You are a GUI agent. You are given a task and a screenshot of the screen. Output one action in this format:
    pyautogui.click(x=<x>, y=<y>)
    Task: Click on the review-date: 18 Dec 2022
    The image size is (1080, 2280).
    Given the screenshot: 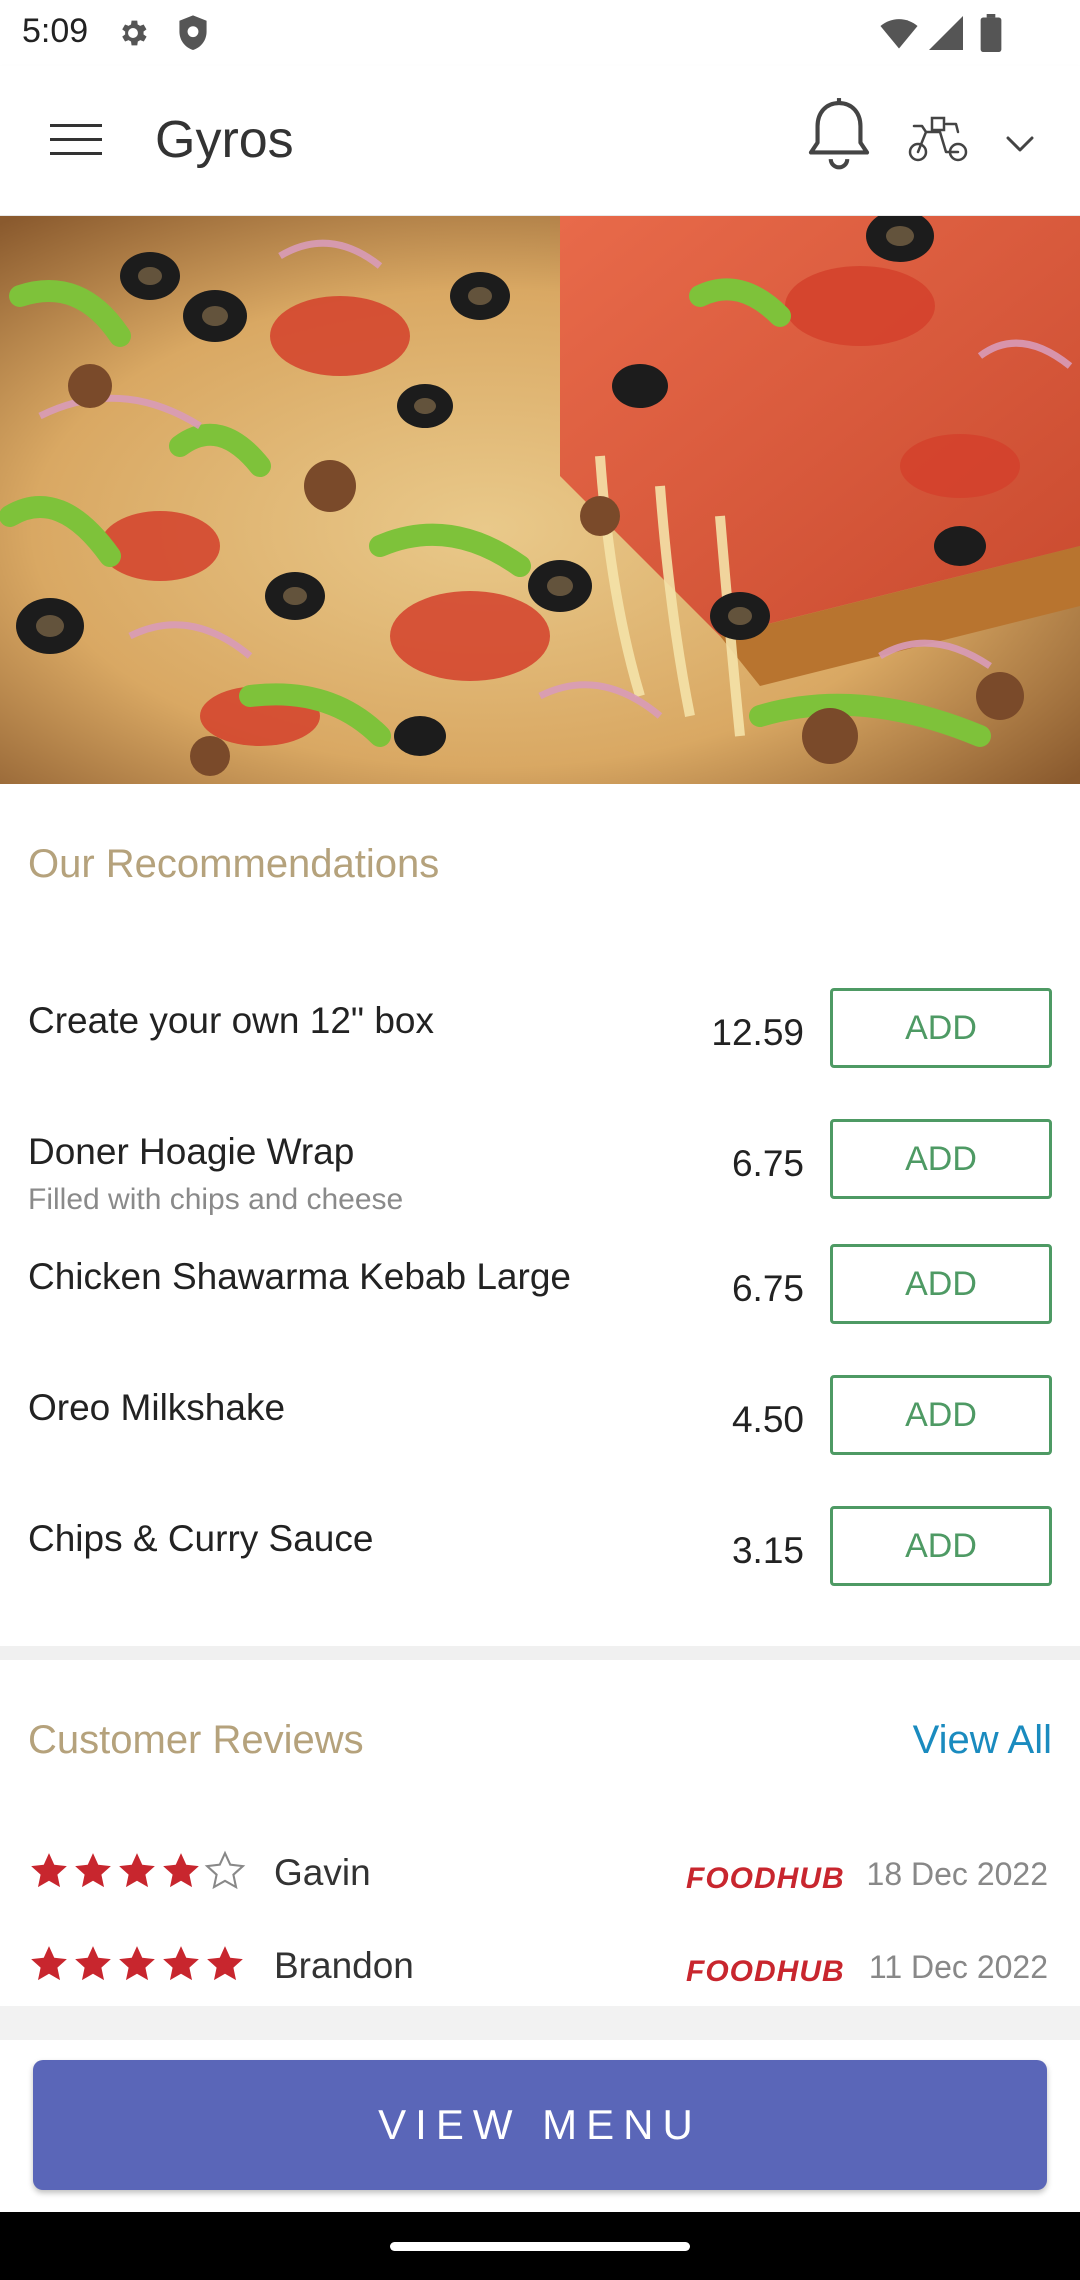 What is the action you would take?
    pyautogui.click(x=957, y=1874)
    